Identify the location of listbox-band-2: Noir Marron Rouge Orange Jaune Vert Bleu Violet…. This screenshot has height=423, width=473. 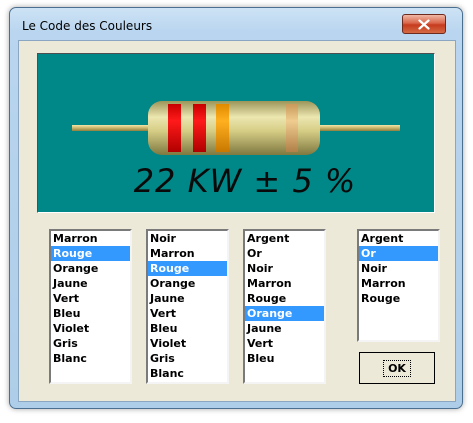
(187, 306).